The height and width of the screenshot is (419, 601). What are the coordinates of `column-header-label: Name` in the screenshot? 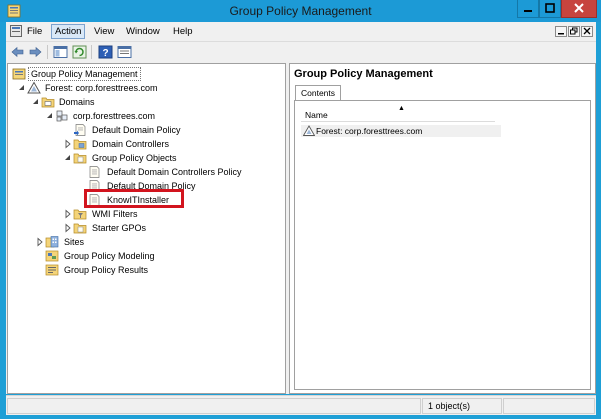 It's located at (316, 115).